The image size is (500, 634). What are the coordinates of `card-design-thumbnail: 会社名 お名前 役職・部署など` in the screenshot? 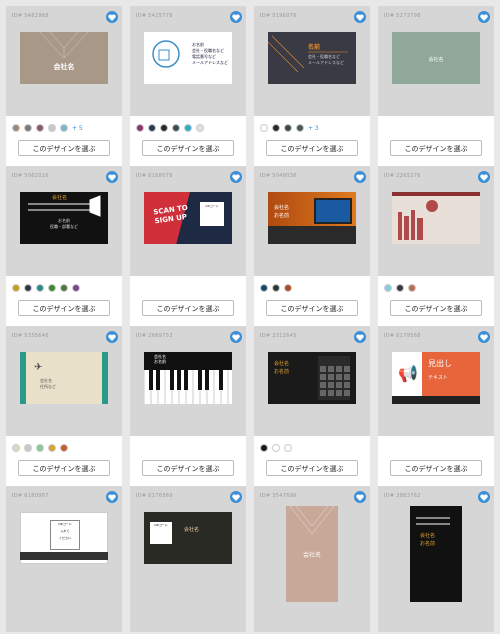 It's located at (64, 218).